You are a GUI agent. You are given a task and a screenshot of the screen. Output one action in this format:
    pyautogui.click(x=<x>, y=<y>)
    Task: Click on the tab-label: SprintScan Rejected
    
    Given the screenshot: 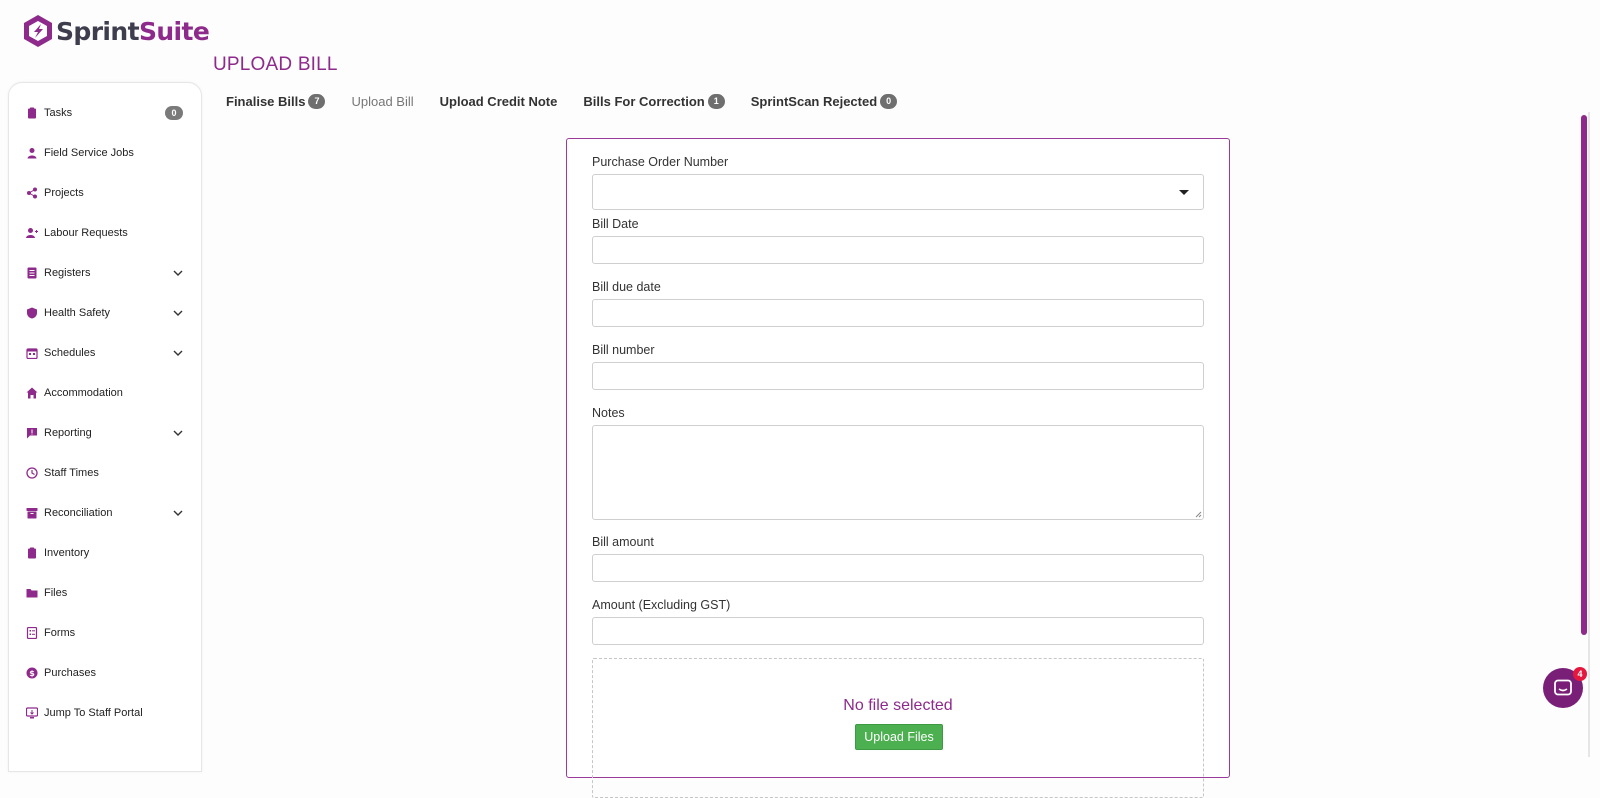 What is the action you would take?
    pyautogui.click(x=814, y=101)
    